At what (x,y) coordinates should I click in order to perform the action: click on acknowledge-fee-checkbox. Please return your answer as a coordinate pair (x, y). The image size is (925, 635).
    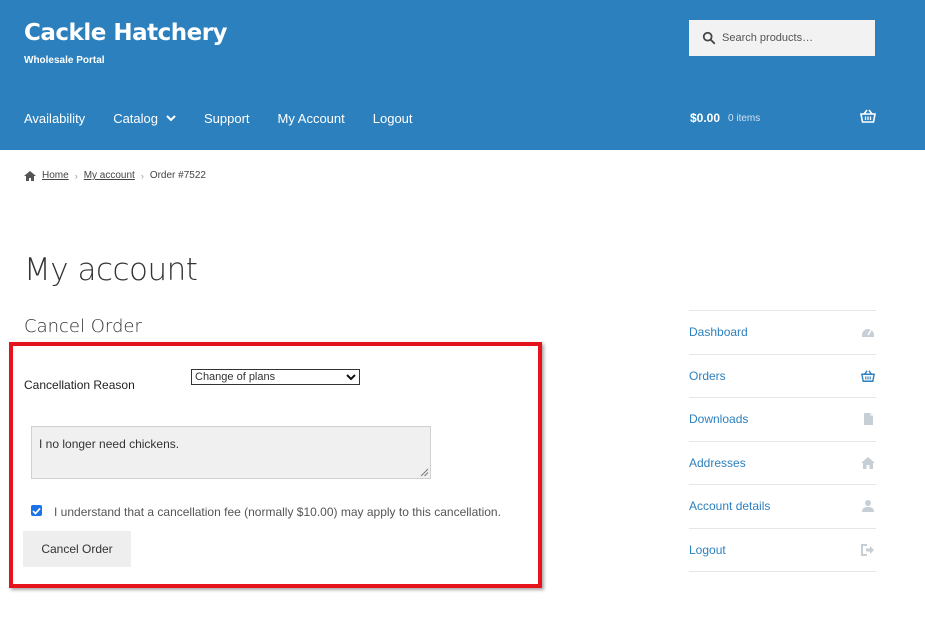
    Looking at the image, I should click on (36, 510).